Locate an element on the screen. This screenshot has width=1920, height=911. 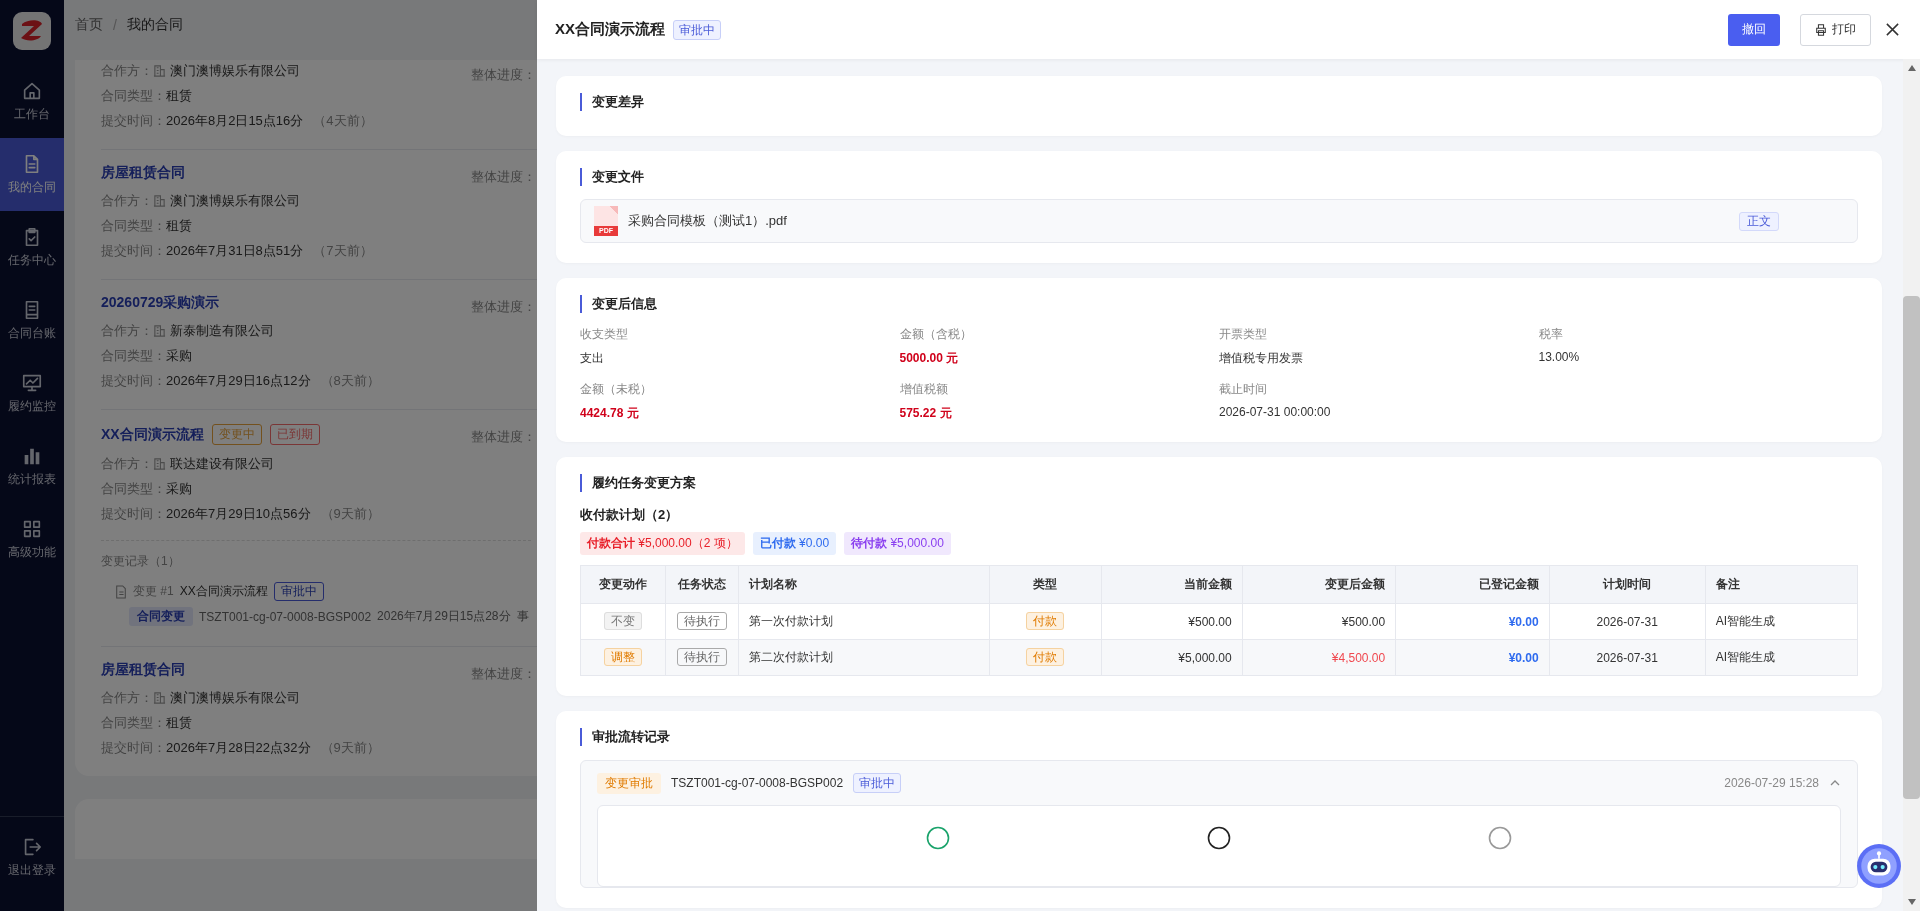
relative-time: （8天前） is located at coordinates (350, 380).